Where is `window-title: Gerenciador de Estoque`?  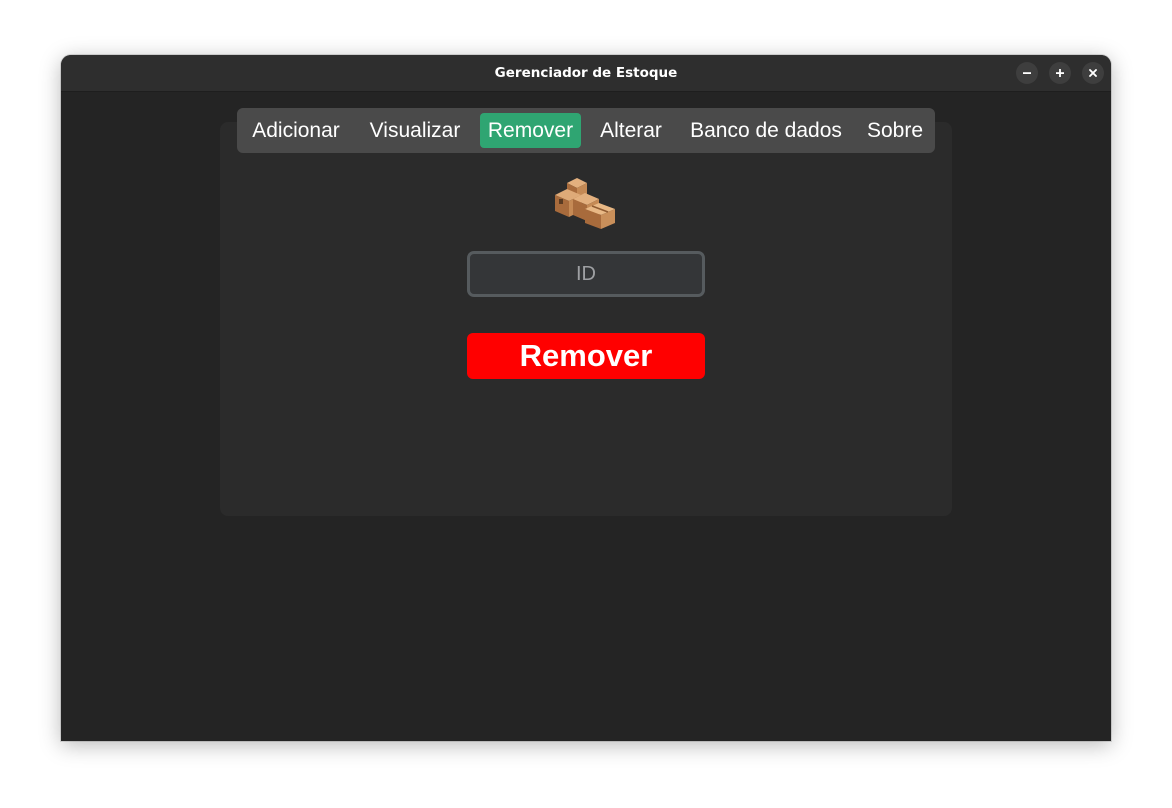
window-title: Gerenciador de Estoque is located at coordinates (586, 73).